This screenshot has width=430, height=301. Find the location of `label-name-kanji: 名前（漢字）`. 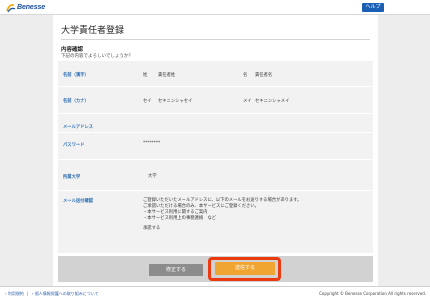

label-name-kanji: 名前（漢字） is located at coordinates (76, 75).